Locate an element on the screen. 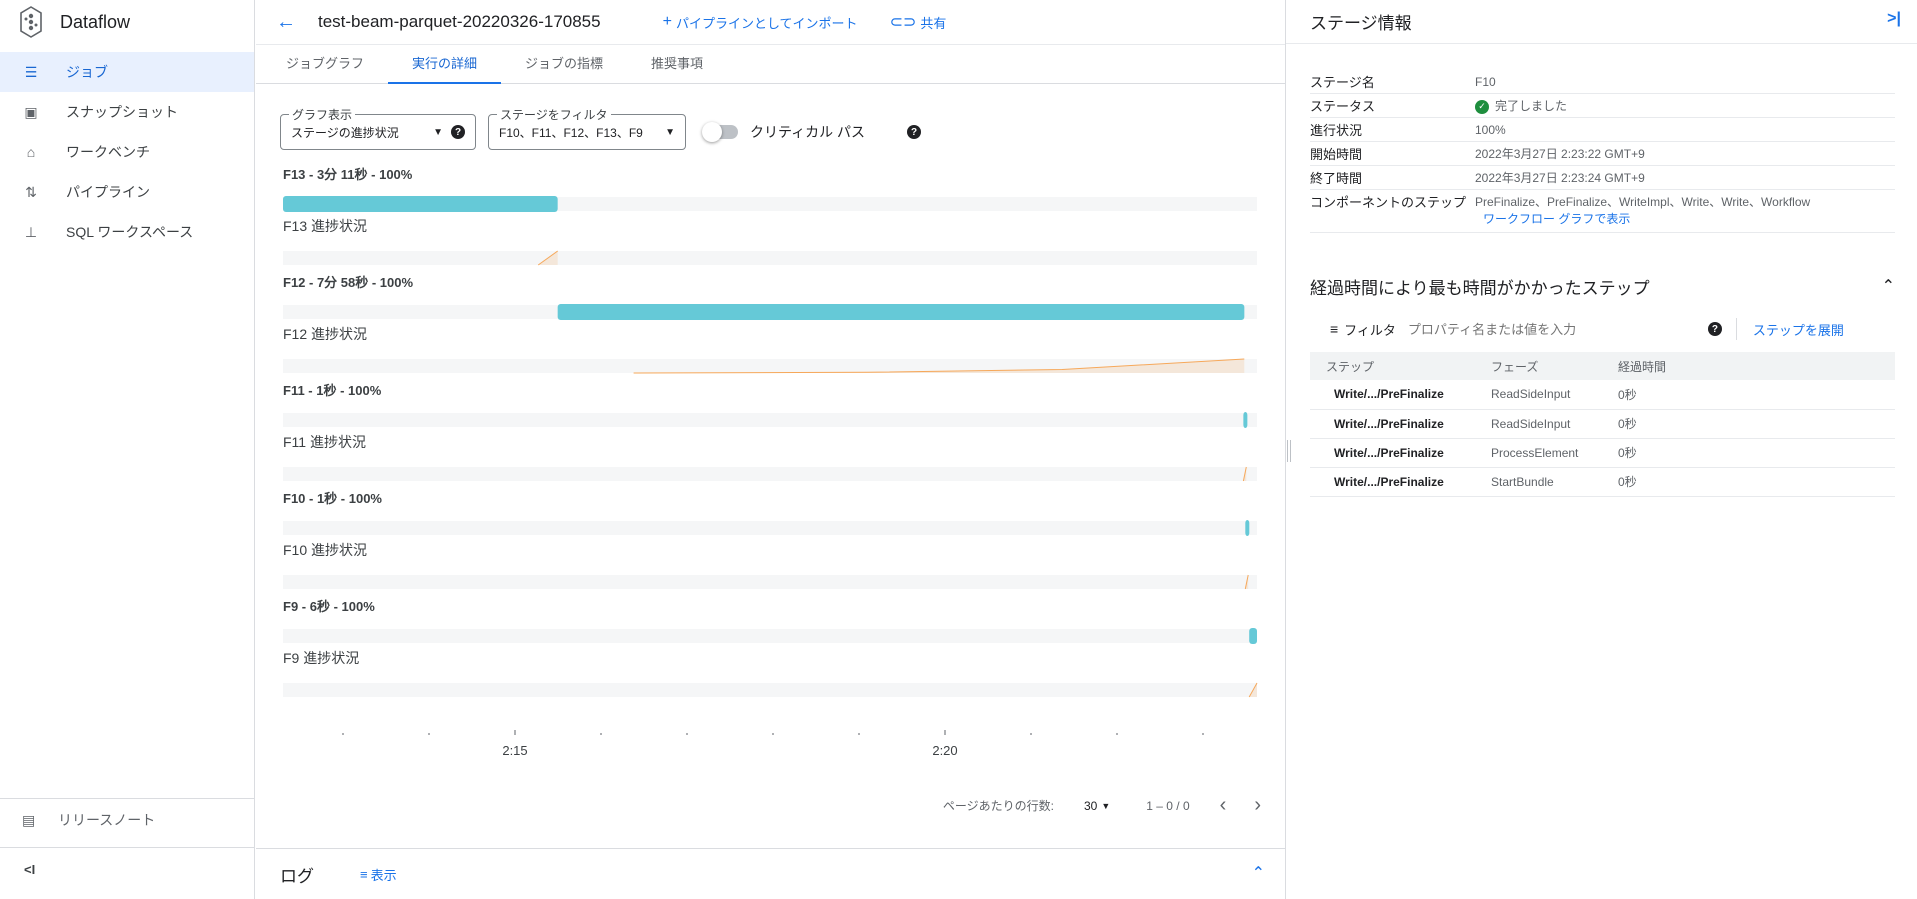 The image size is (1917, 899). tab-recommendations: 推奨事項 is located at coordinates (677, 64).